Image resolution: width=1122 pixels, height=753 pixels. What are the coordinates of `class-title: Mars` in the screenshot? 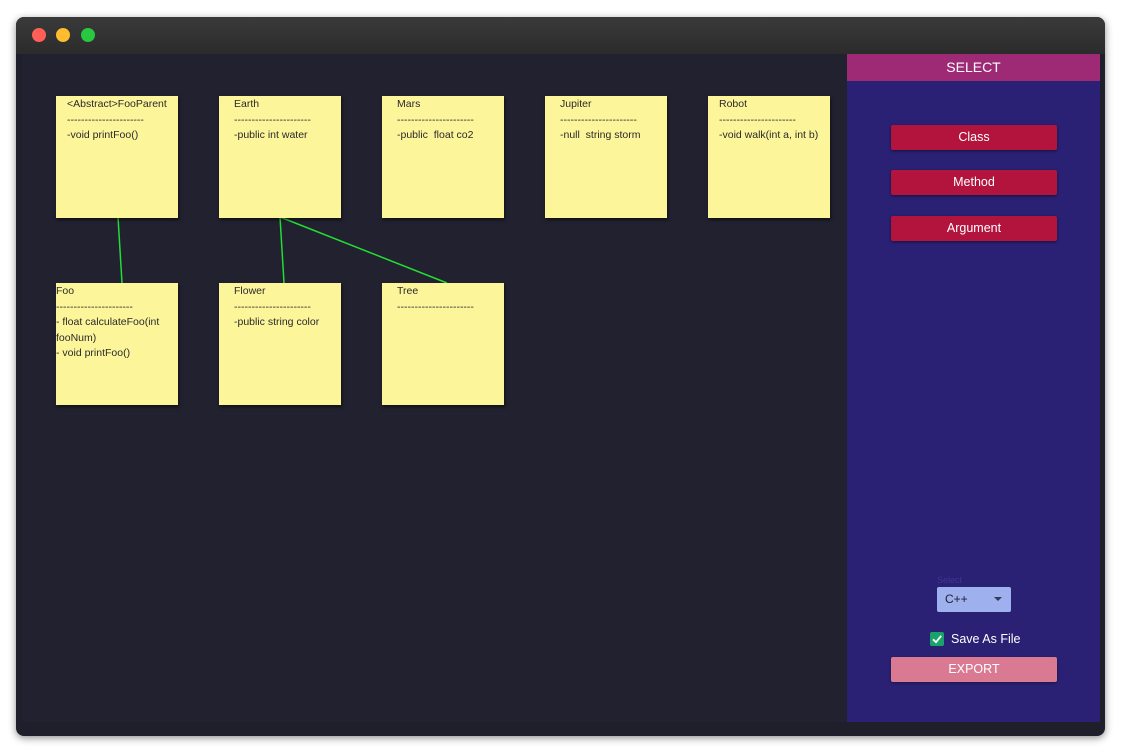 It's located at (409, 104).